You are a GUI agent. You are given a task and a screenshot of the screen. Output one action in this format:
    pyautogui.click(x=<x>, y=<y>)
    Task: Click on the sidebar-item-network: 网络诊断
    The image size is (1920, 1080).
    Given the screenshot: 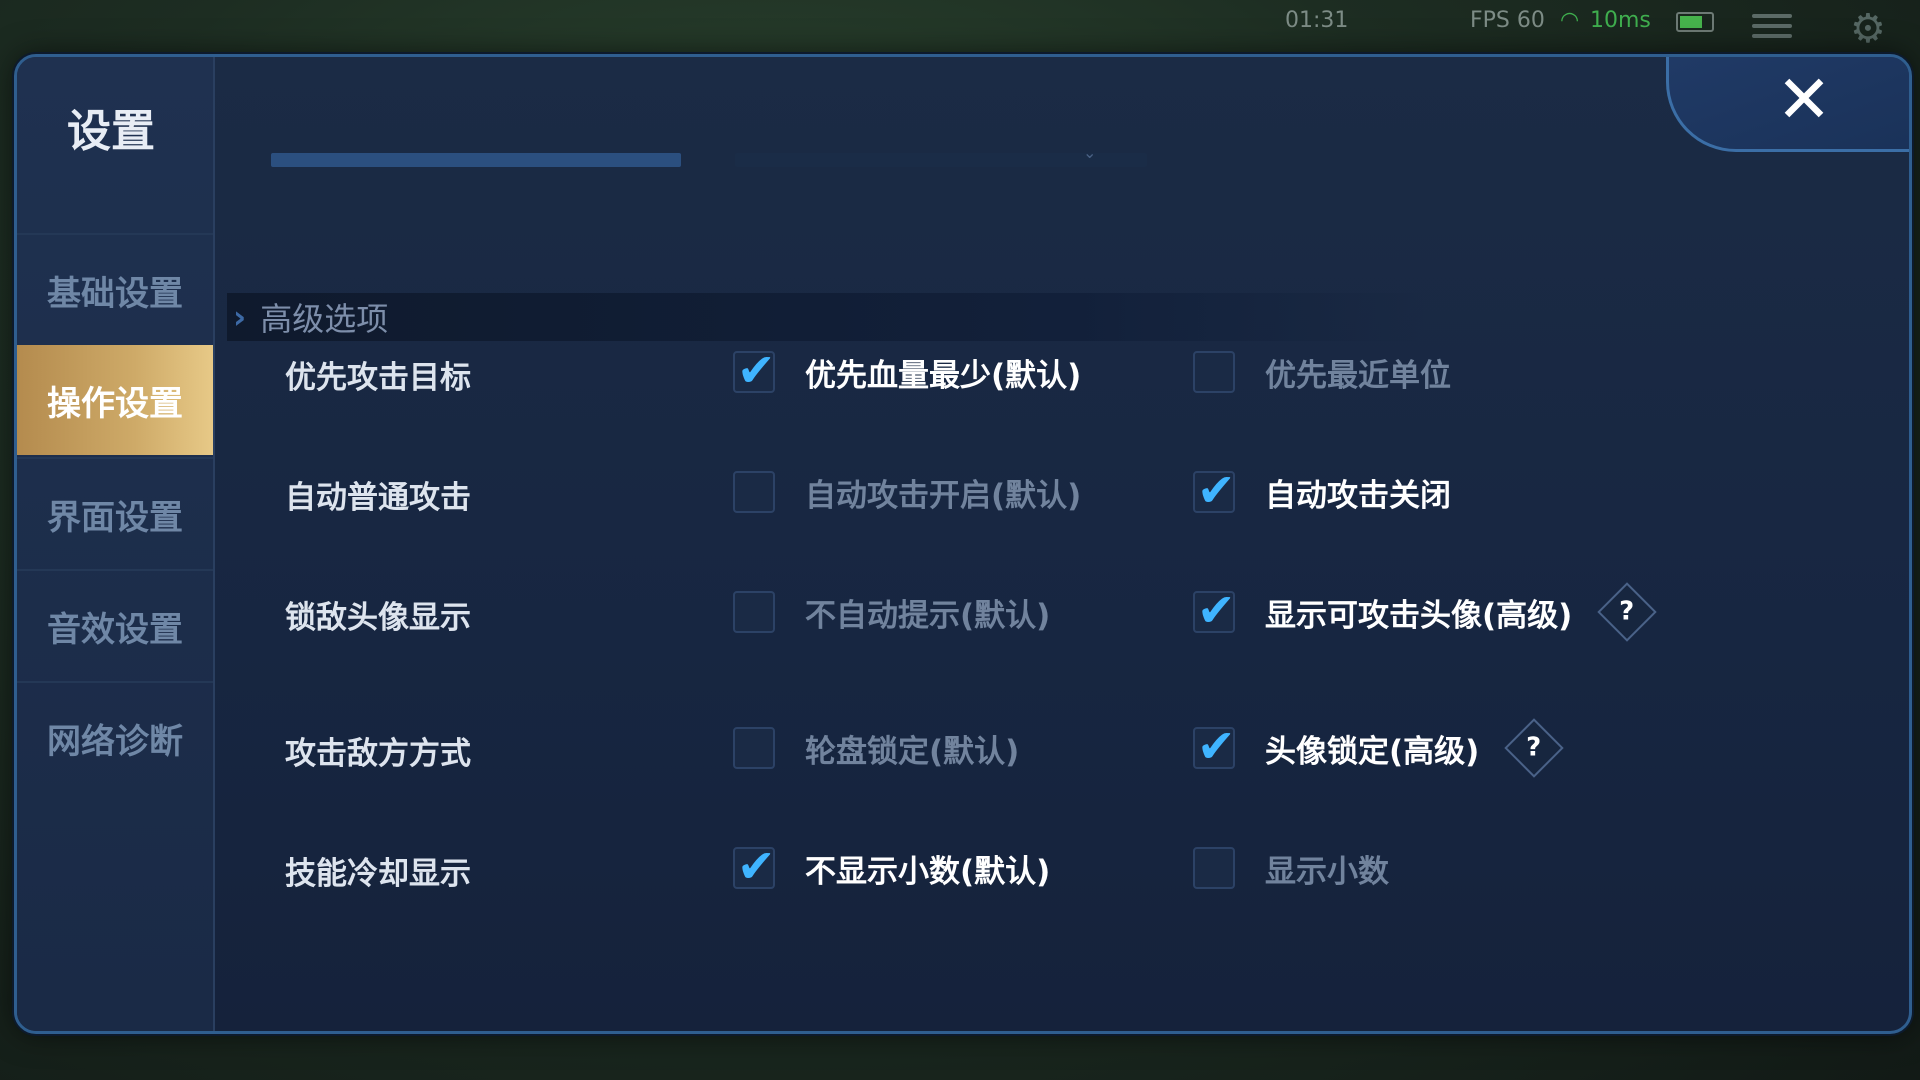 What is the action you would take?
    pyautogui.click(x=115, y=737)
    